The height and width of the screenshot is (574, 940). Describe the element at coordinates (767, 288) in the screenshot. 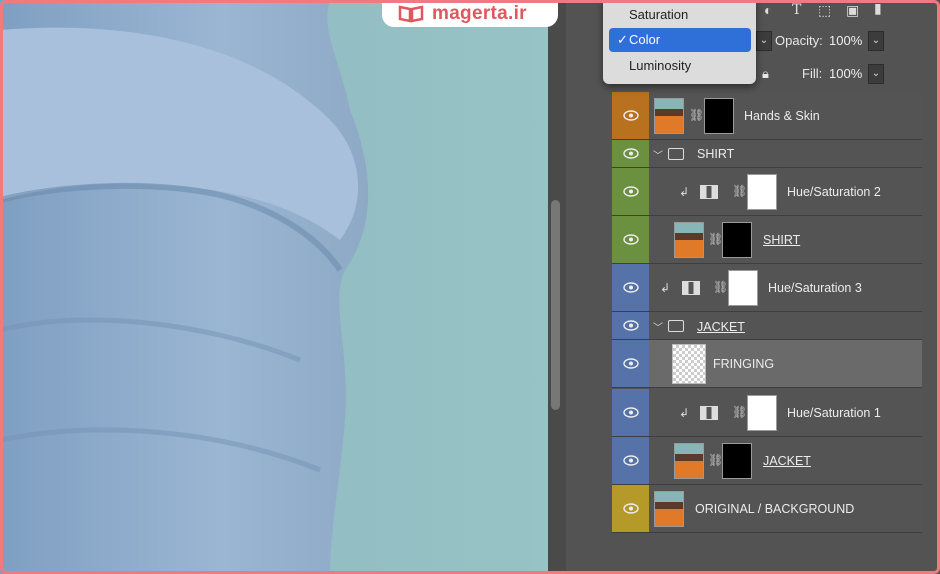

I see `layer-hue-saturation-3: ↲ ⛓︎ Hue/Saturation 3` at that location.